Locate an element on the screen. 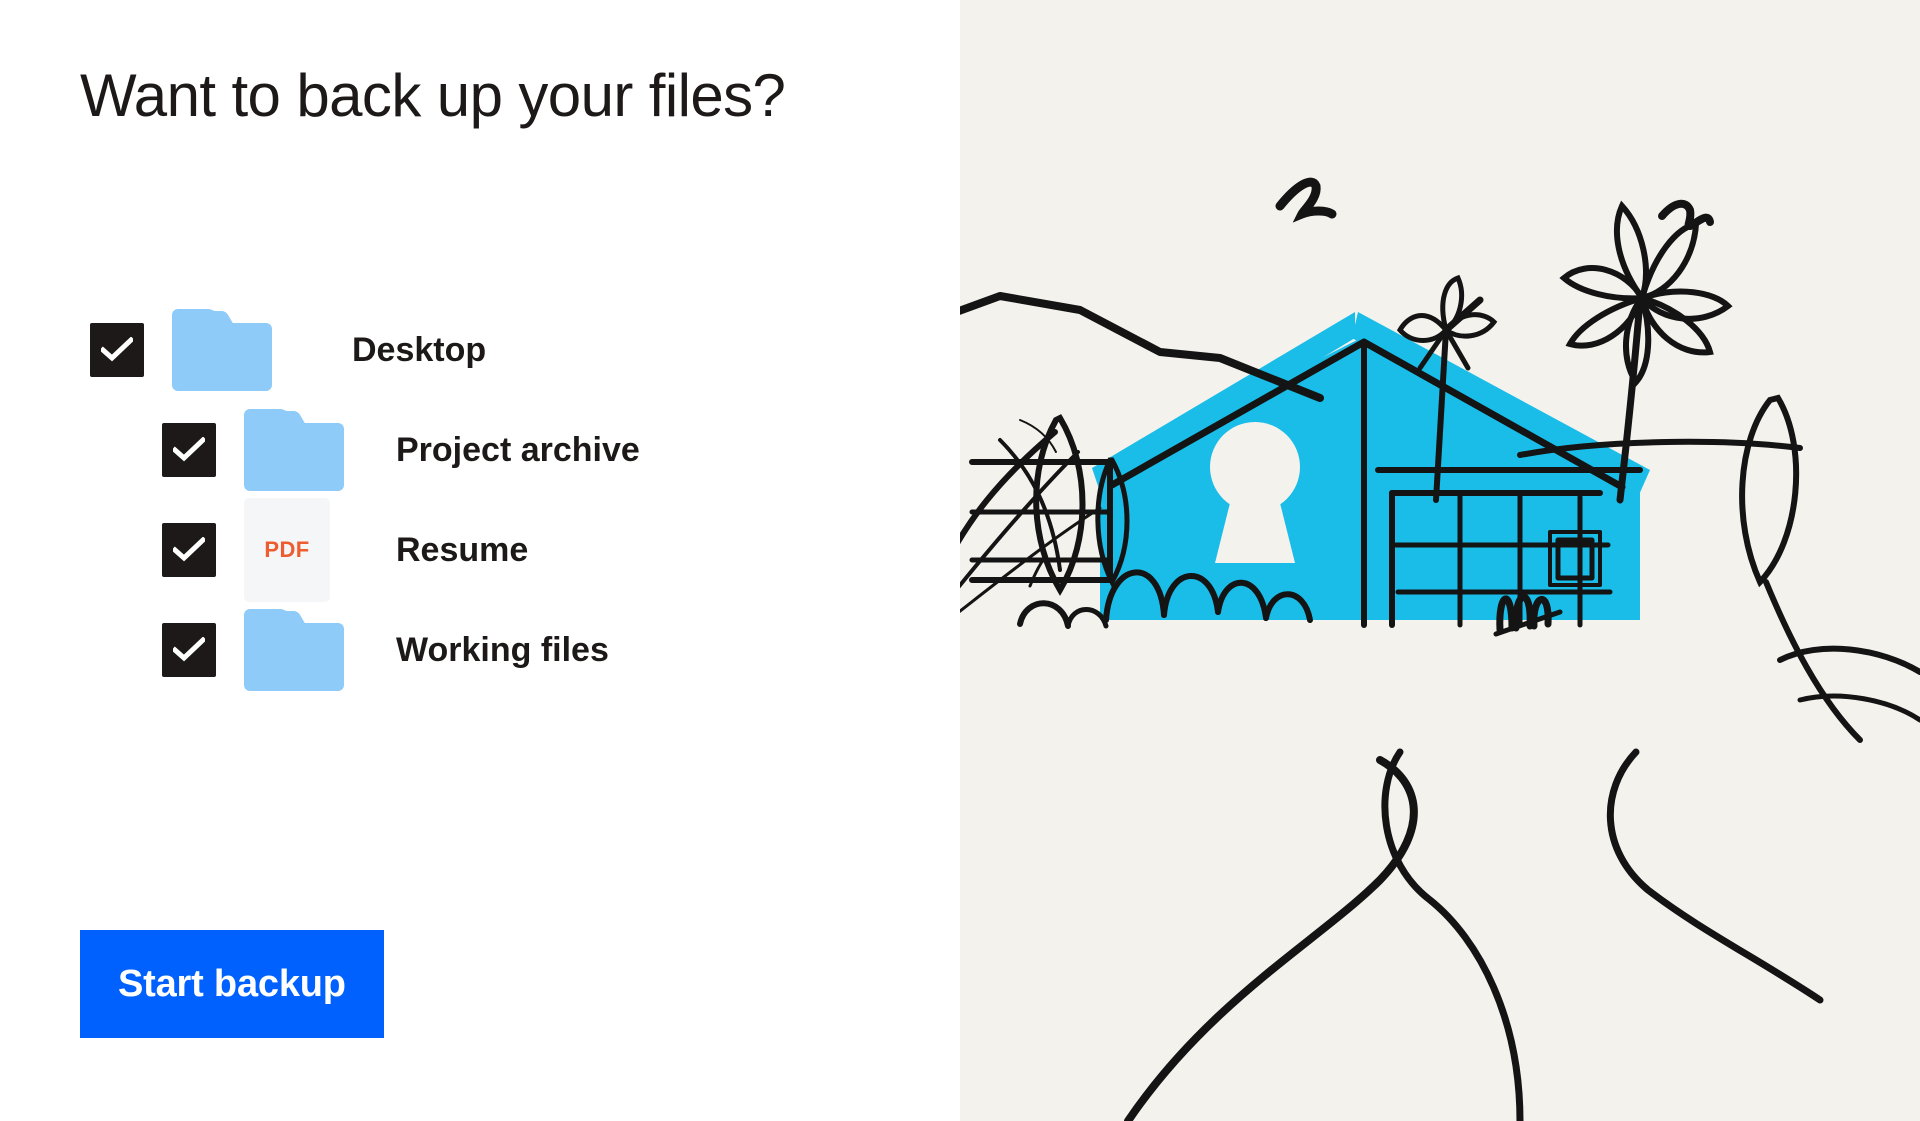  list-item: Project archive is located at coordinates (480, 450).